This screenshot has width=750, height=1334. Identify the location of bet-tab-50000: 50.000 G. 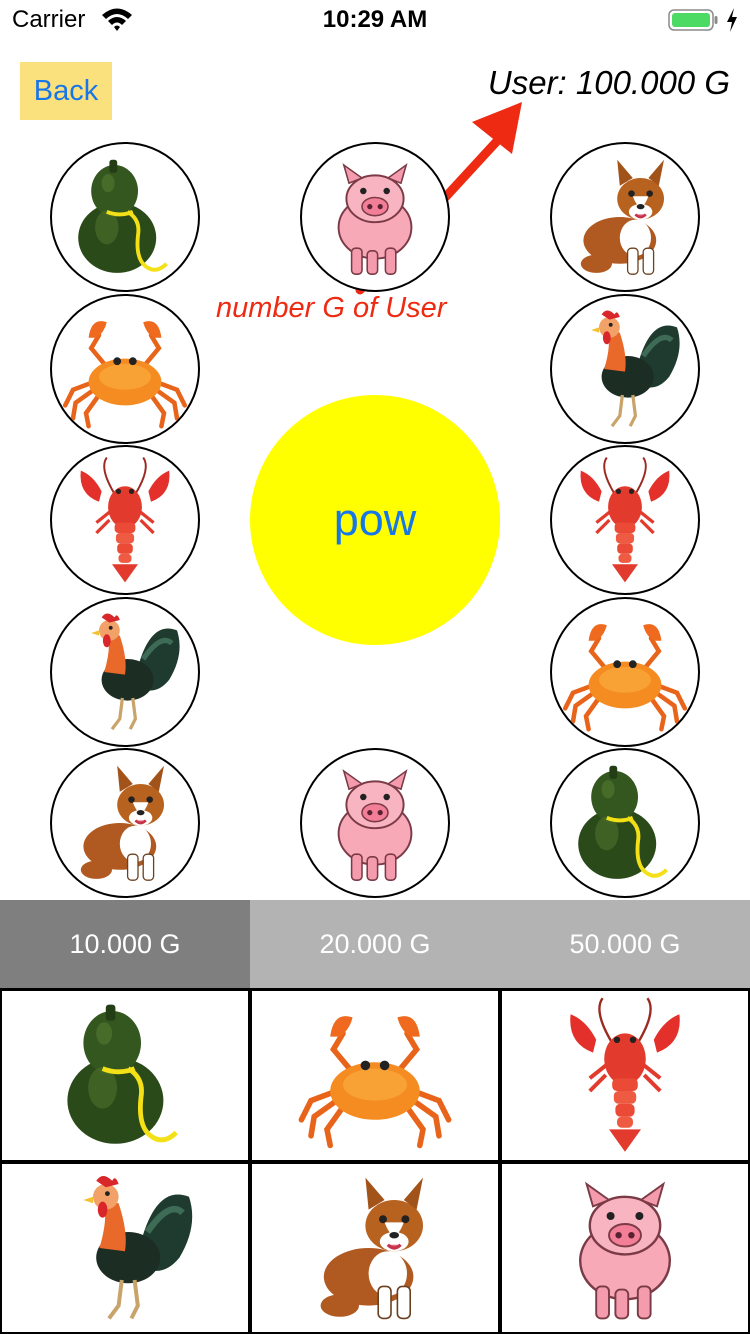
(625, 944).